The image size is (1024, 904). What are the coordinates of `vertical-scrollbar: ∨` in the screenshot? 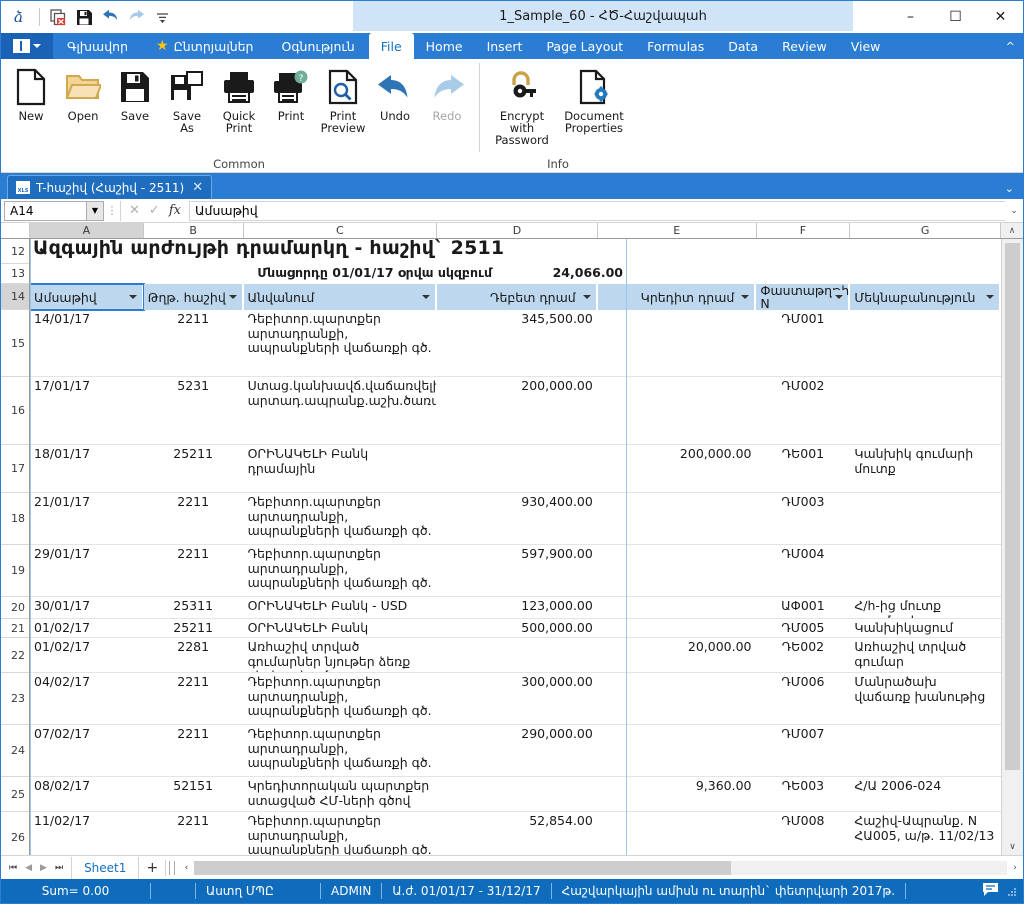 It's located at (1012, 547).